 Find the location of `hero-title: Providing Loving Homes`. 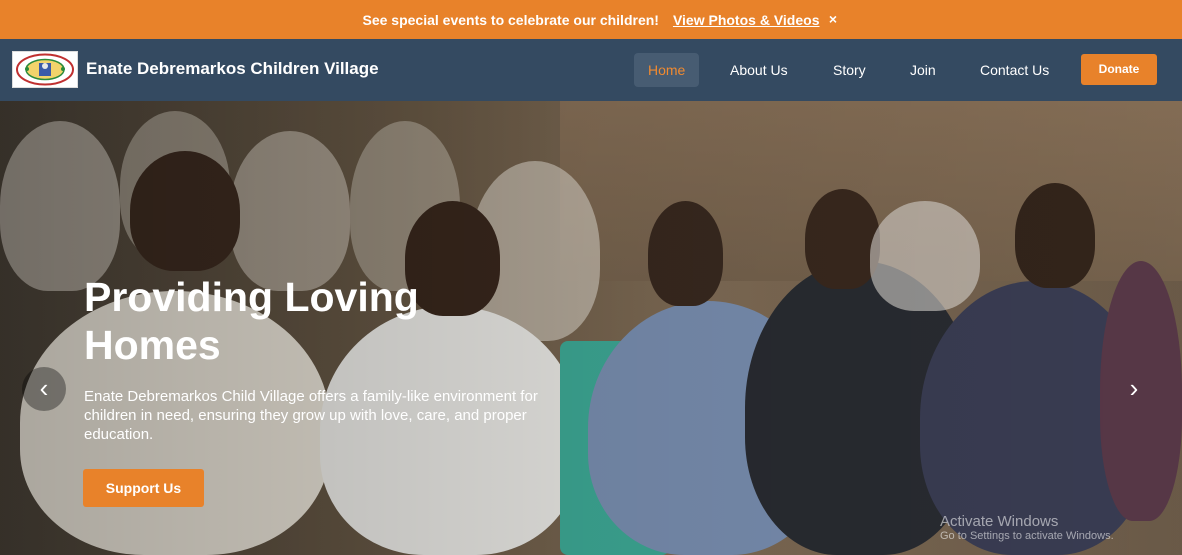

hero-title: Providing Loving Homes is located at coordinates (251, 321).